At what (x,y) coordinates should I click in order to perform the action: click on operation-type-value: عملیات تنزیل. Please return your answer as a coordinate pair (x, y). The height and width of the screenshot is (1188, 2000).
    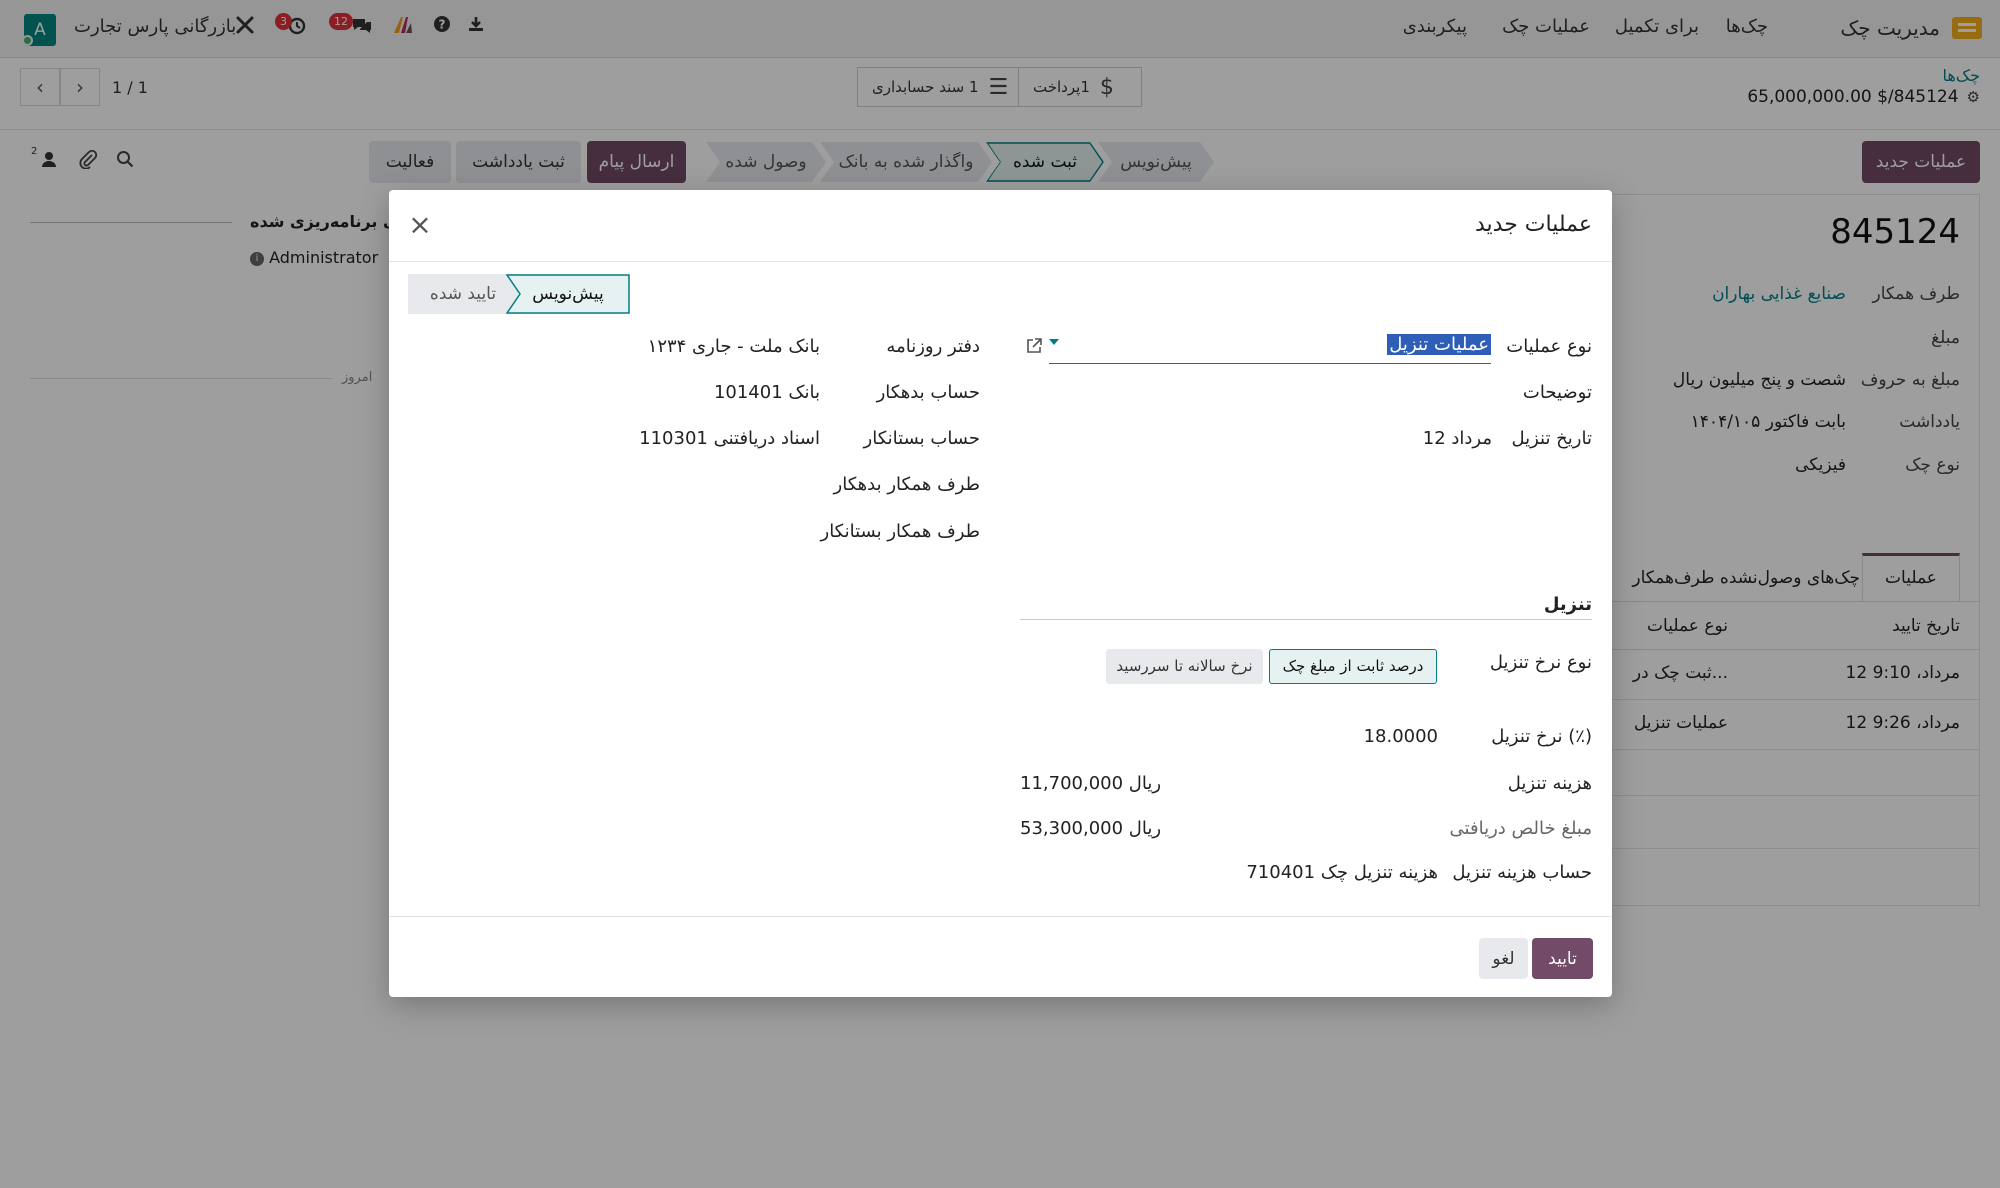
    Looking at the image, I should click on (1439, 344).